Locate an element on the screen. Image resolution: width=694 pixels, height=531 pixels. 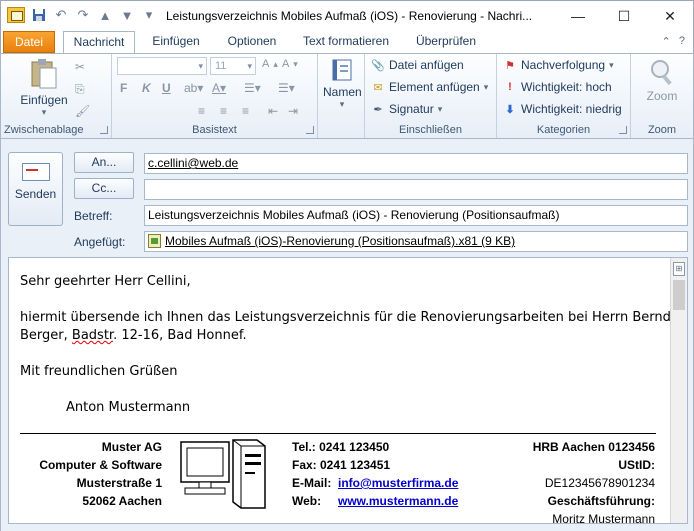
redo-icon: ↷ is located at coordinates (83, 15).